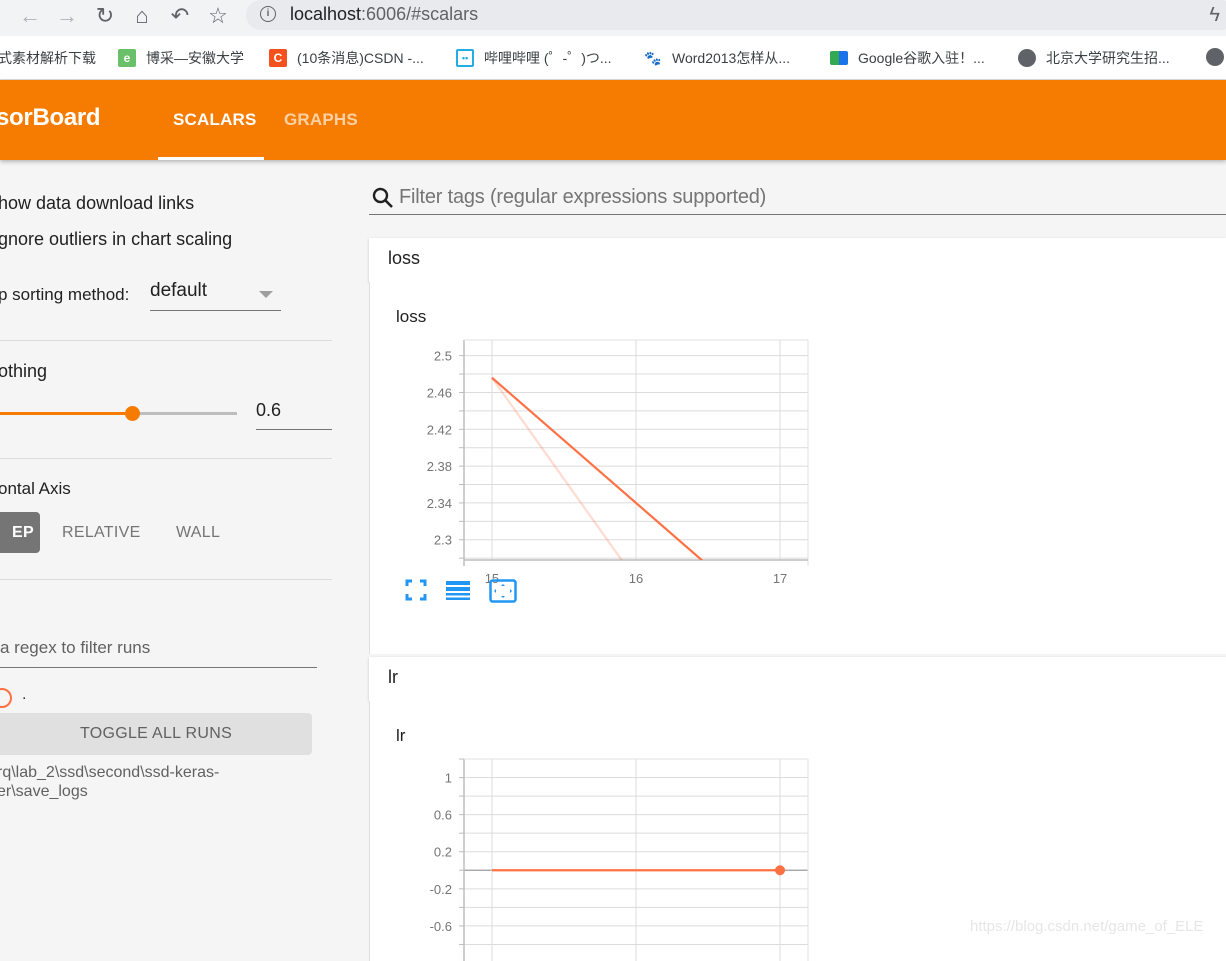 The image size is (1226, 961). What do you see at coordinates (294, 415) in the screenshot?
I see `smoothing-input: 0.6` at bounding box center [294, 415].